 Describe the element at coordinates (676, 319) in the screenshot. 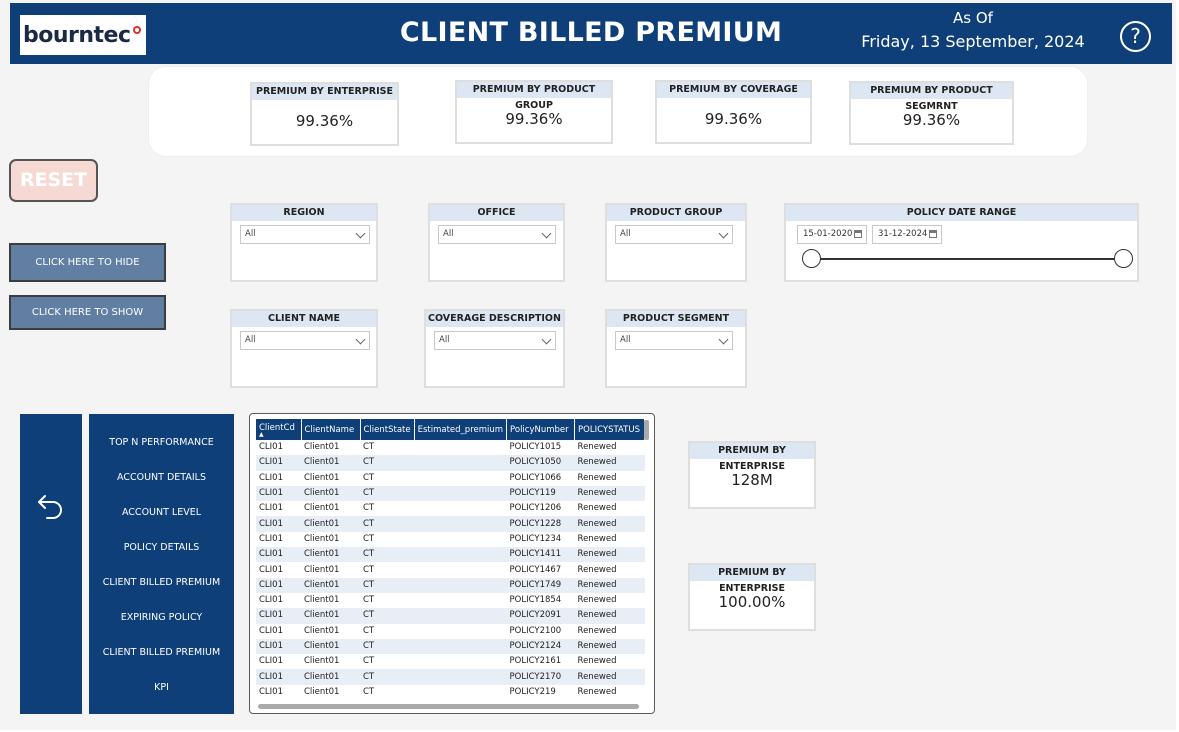

I see `slicer-label: PRODUCT SEGMENT` at that location.